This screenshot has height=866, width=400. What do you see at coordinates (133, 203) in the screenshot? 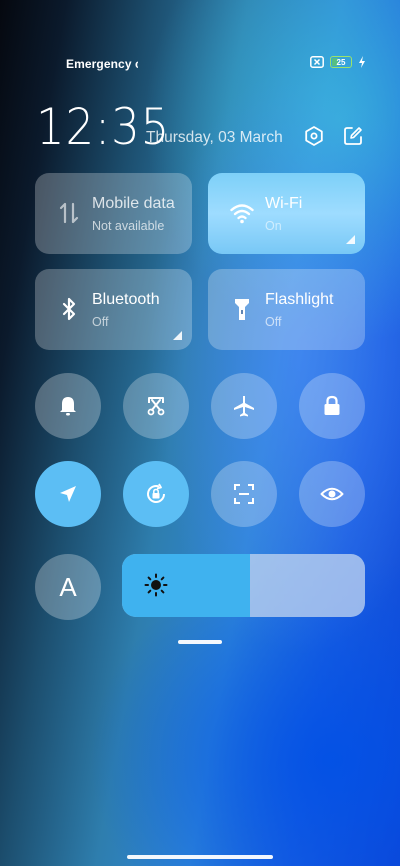
I see `tile-title: Mobile data` at bounding box center [133, 203].